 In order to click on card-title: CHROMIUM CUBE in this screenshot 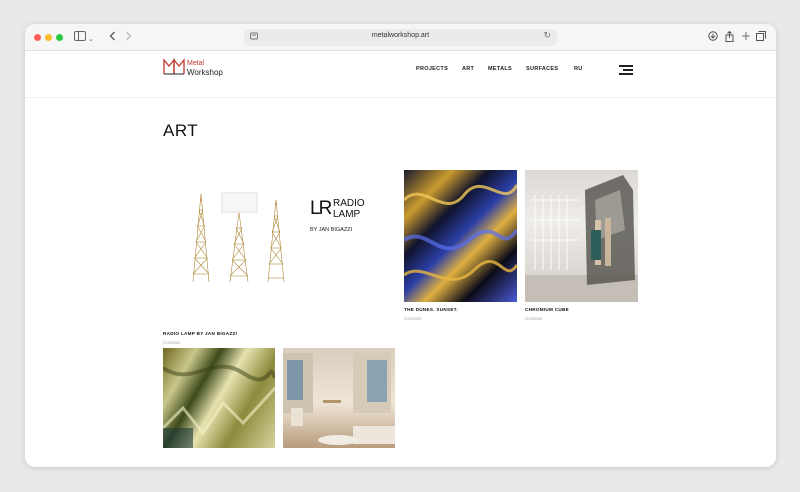, I will do `click(547, 309)`.